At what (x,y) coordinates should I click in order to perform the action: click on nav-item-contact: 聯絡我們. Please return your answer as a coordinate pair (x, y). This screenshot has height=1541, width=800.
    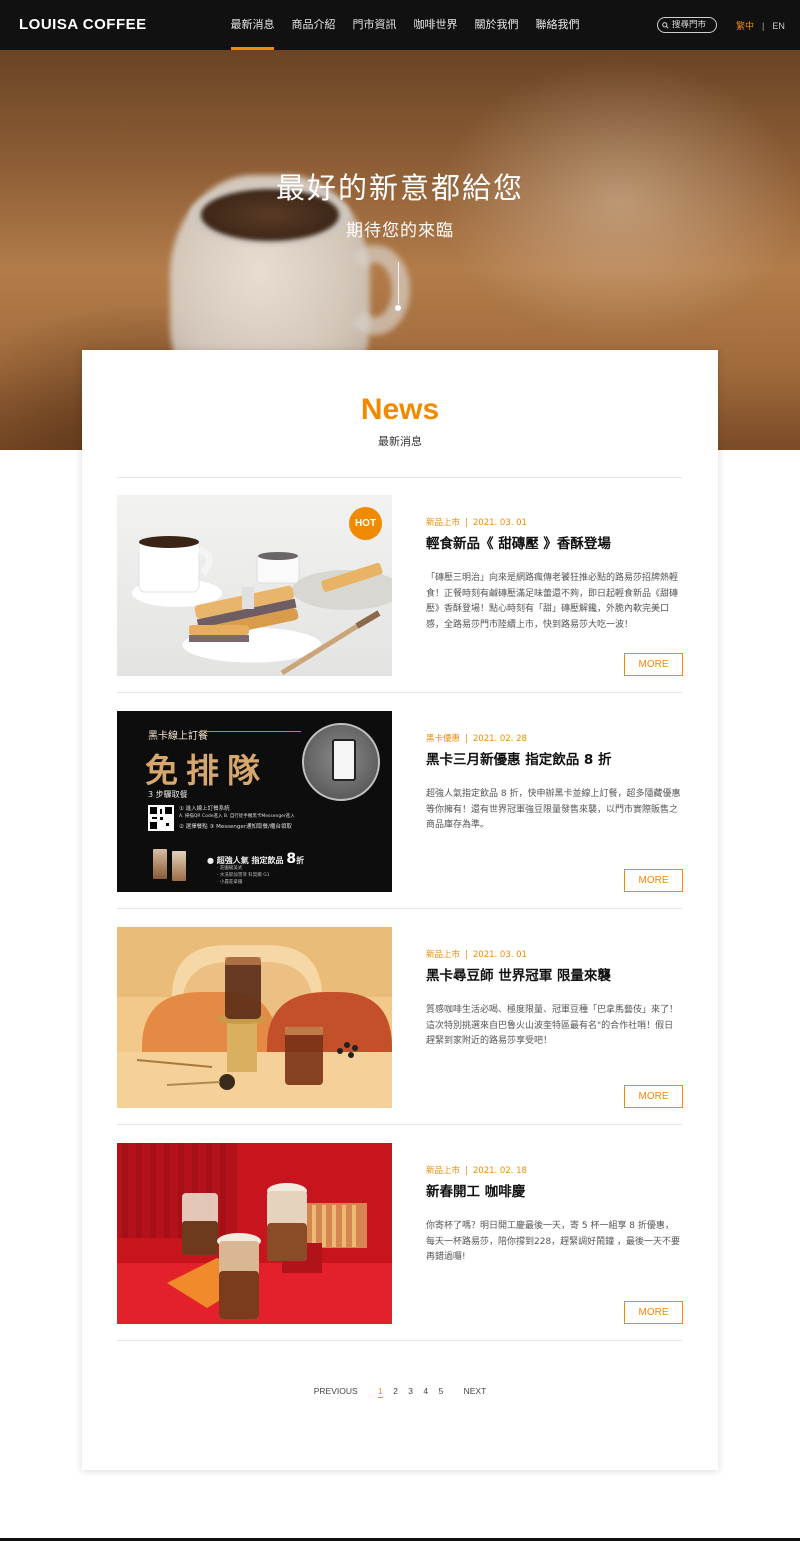
    Looking at the image, I should click on (557, 25).